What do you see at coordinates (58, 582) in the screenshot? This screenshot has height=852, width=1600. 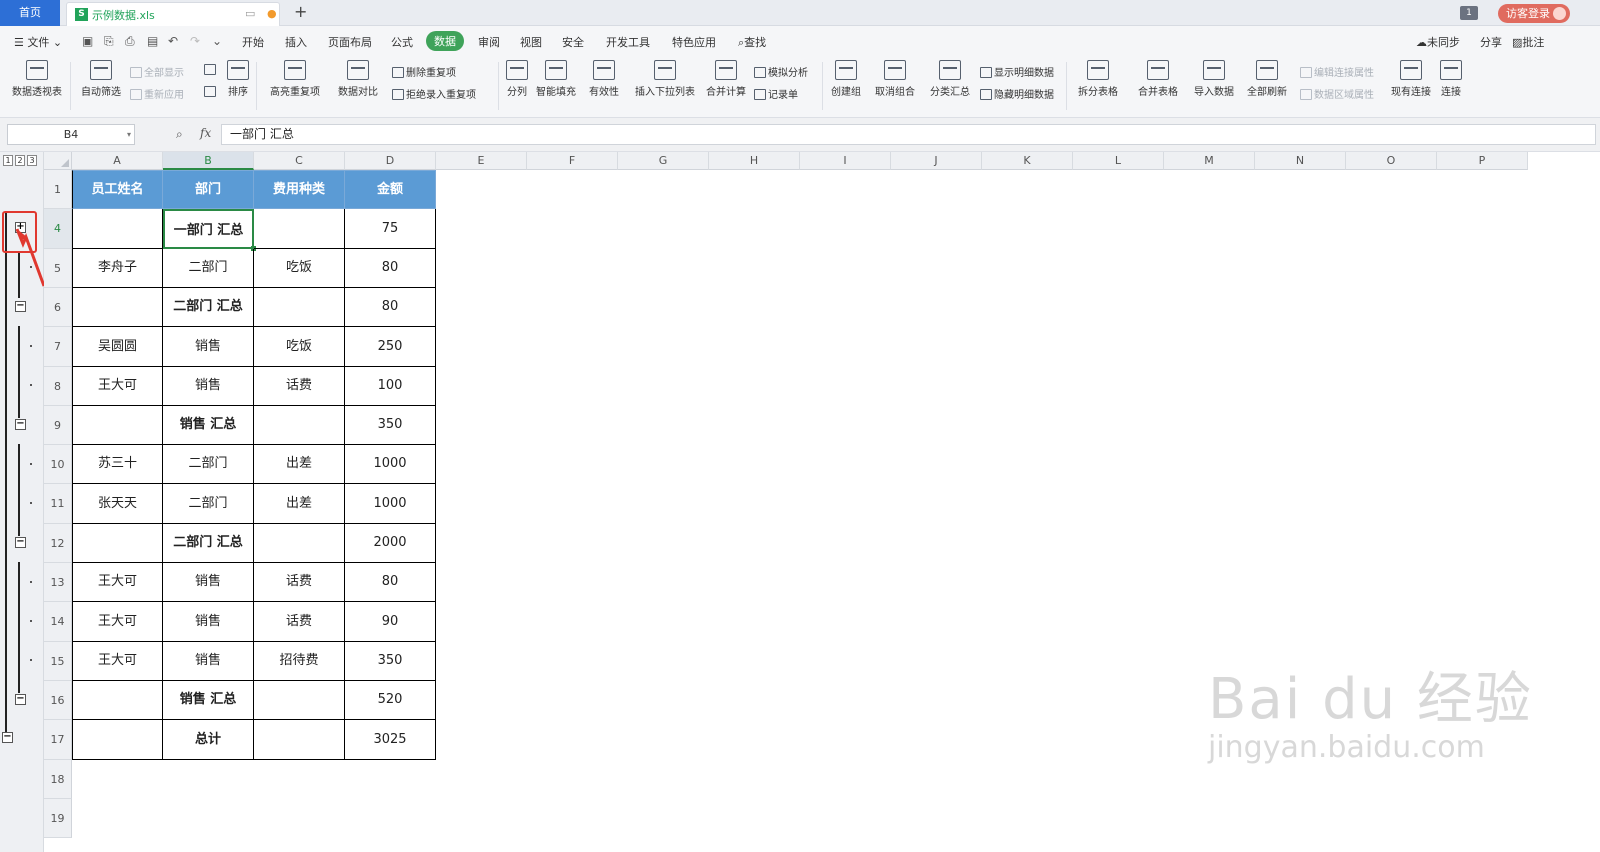 I see `row-header-13: 13` at bounding box center [58, 582].